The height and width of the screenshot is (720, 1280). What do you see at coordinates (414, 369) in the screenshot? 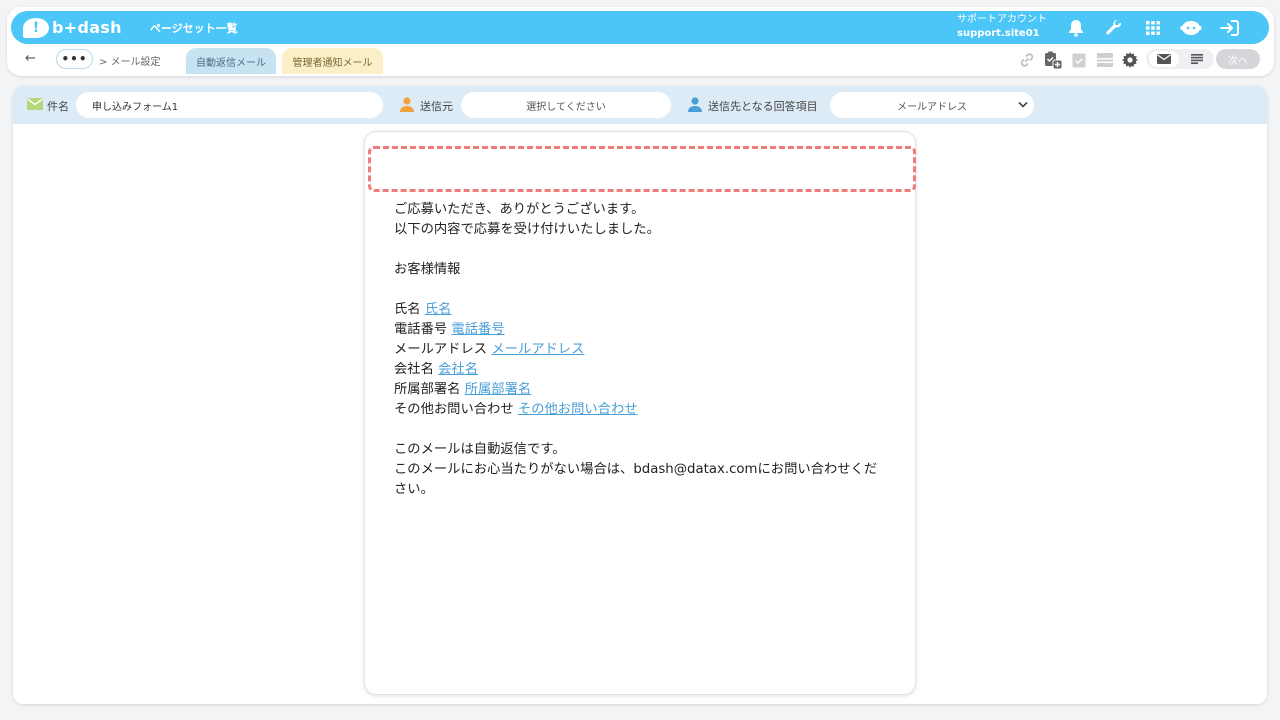
I see `field-label: 会社名` at bounding box center [414, 369].